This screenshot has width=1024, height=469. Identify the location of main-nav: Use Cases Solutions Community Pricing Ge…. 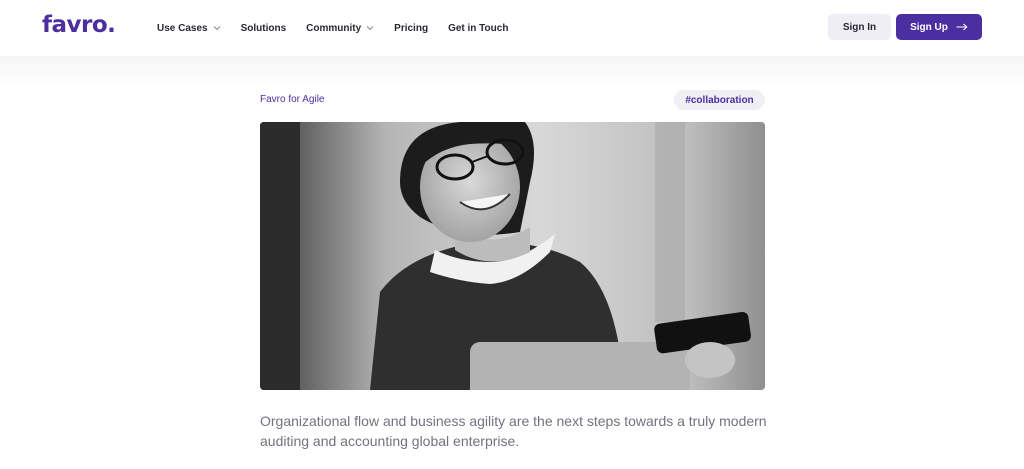
(342, 28).